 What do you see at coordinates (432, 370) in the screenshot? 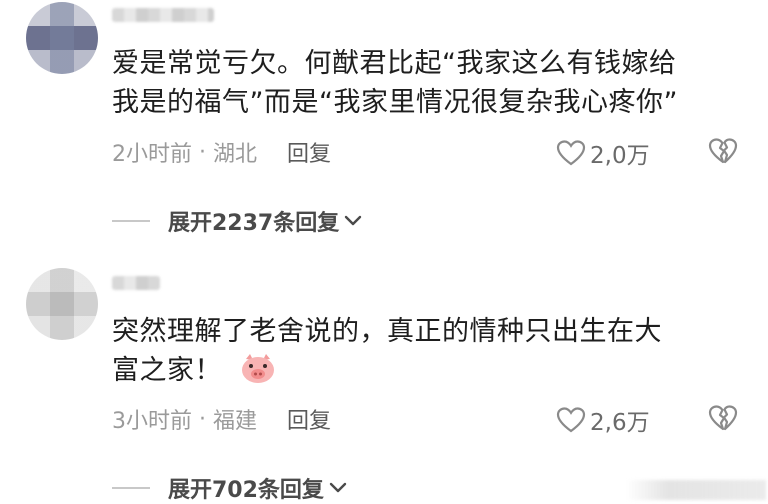
I see `comment-text-line: 富之家！` at bounding box center [432, 370].